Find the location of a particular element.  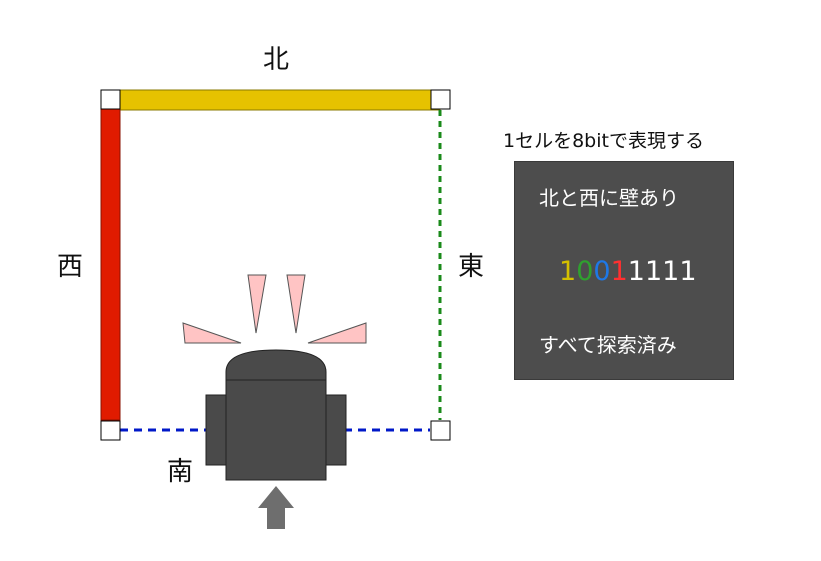

robot-head is located at coordinates (276, 365).